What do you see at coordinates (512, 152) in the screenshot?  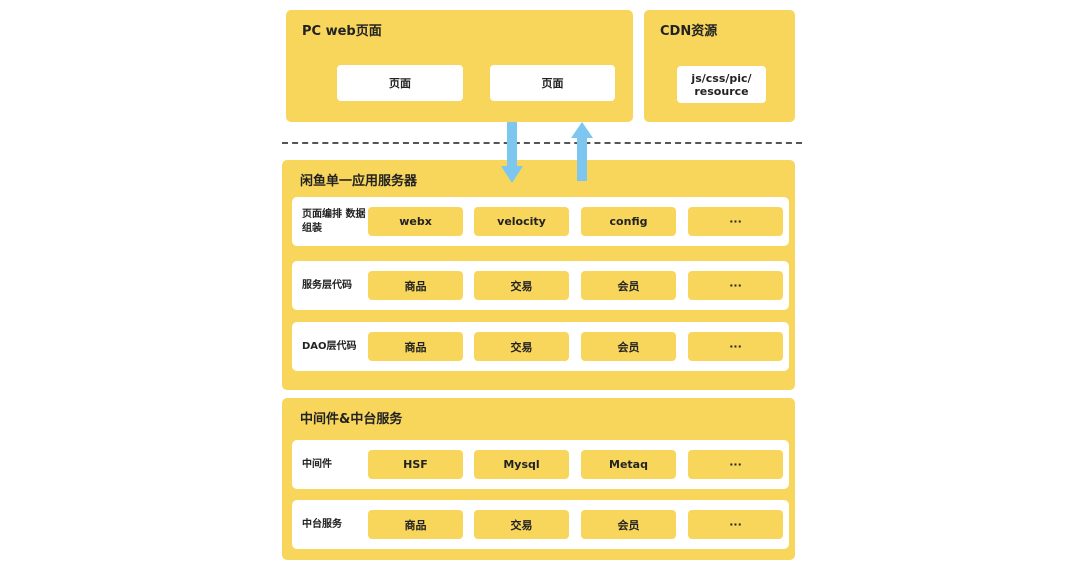 I see `arrow-down-icon` at bounding box center [512, 152].